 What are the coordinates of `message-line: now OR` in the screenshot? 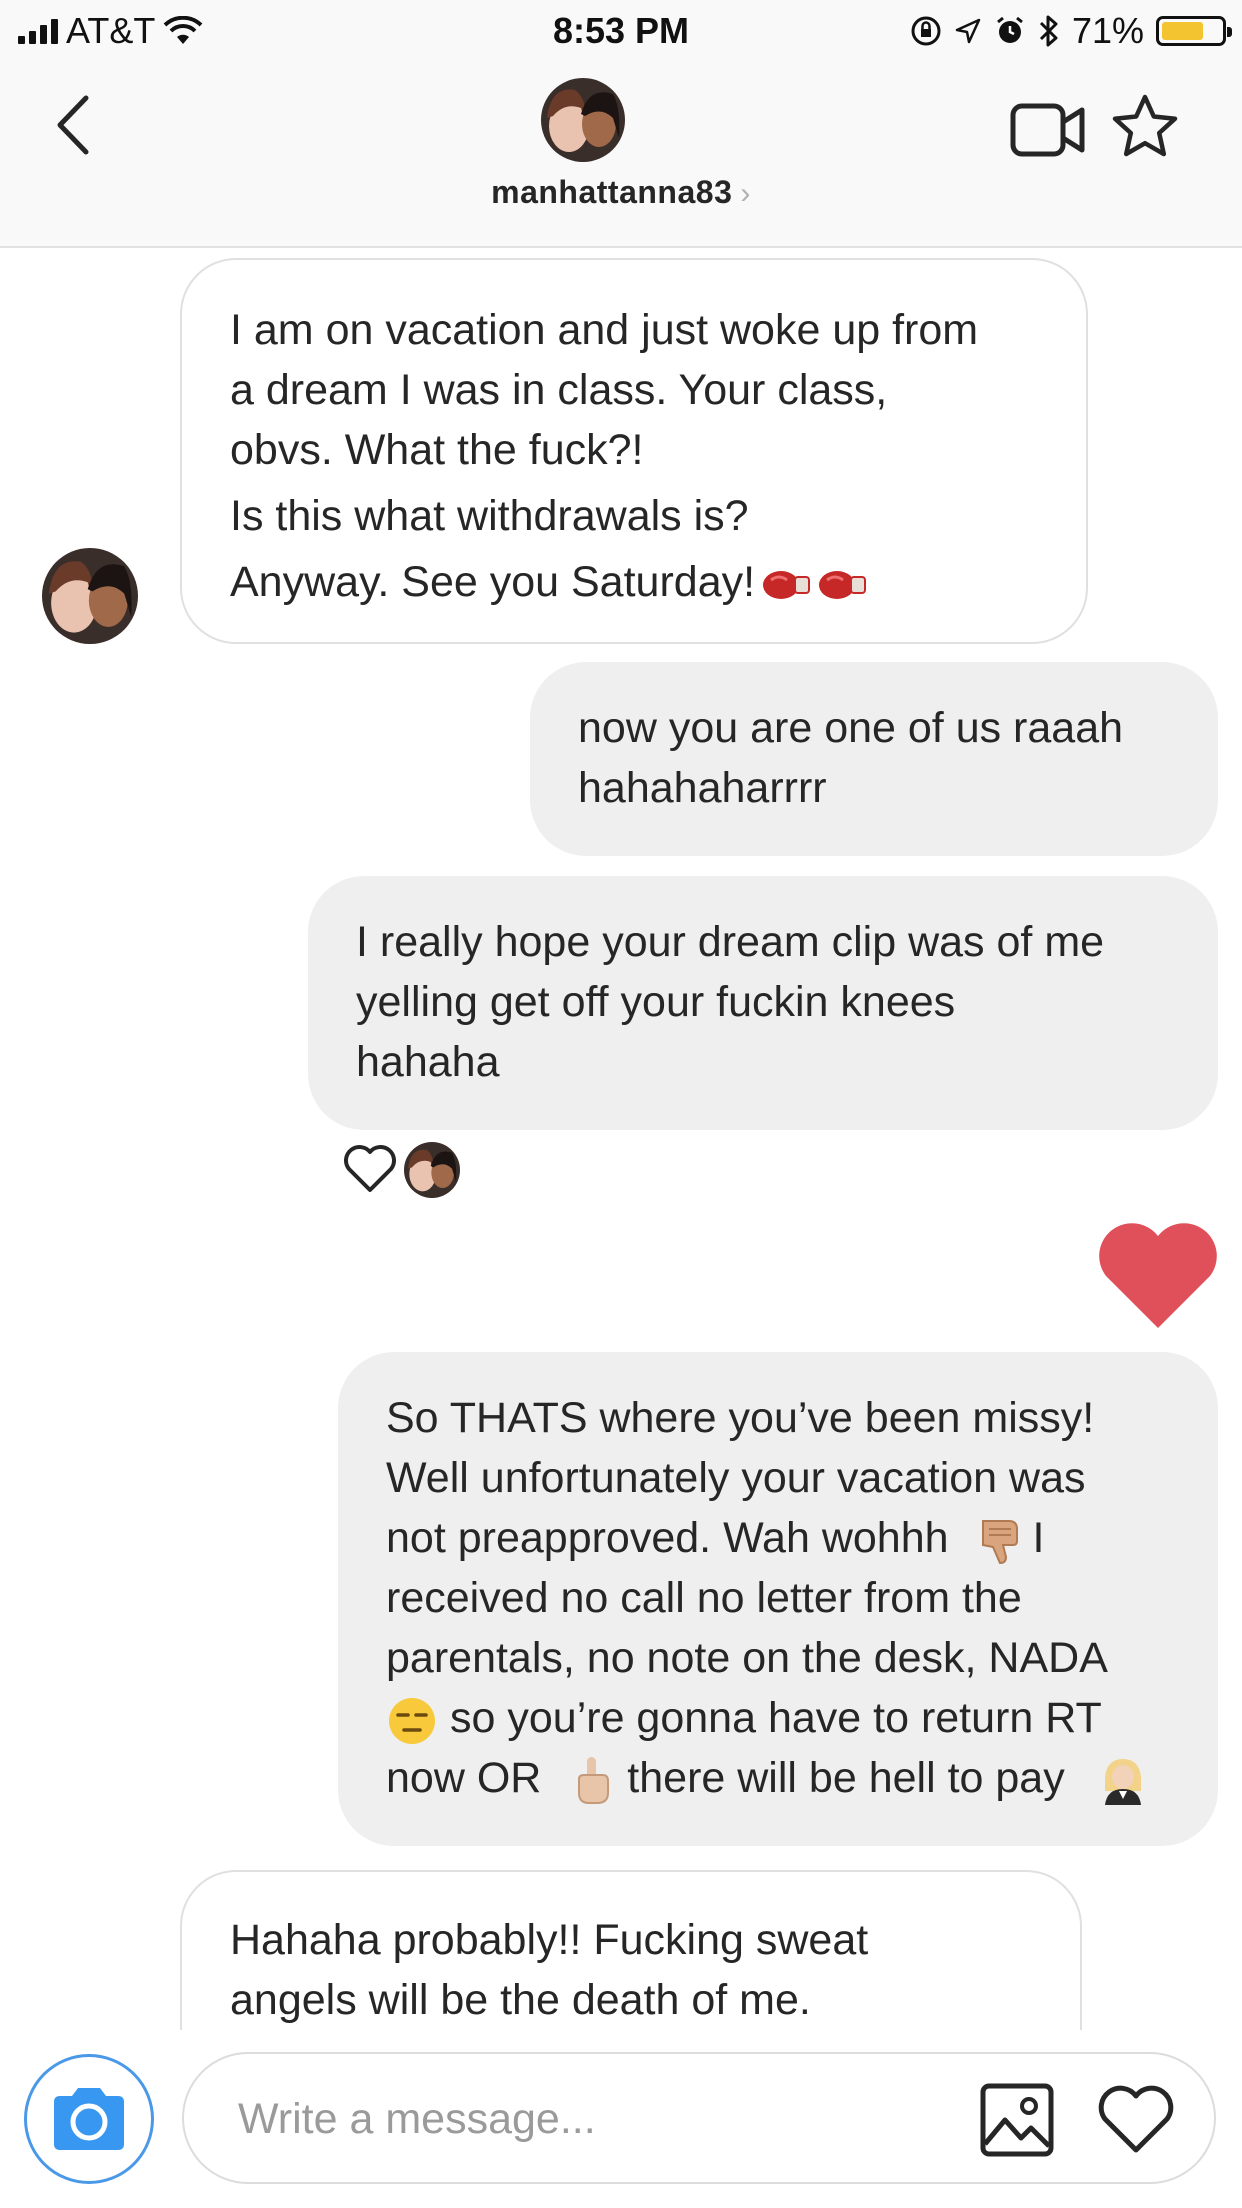 It's located at (464, 1778).